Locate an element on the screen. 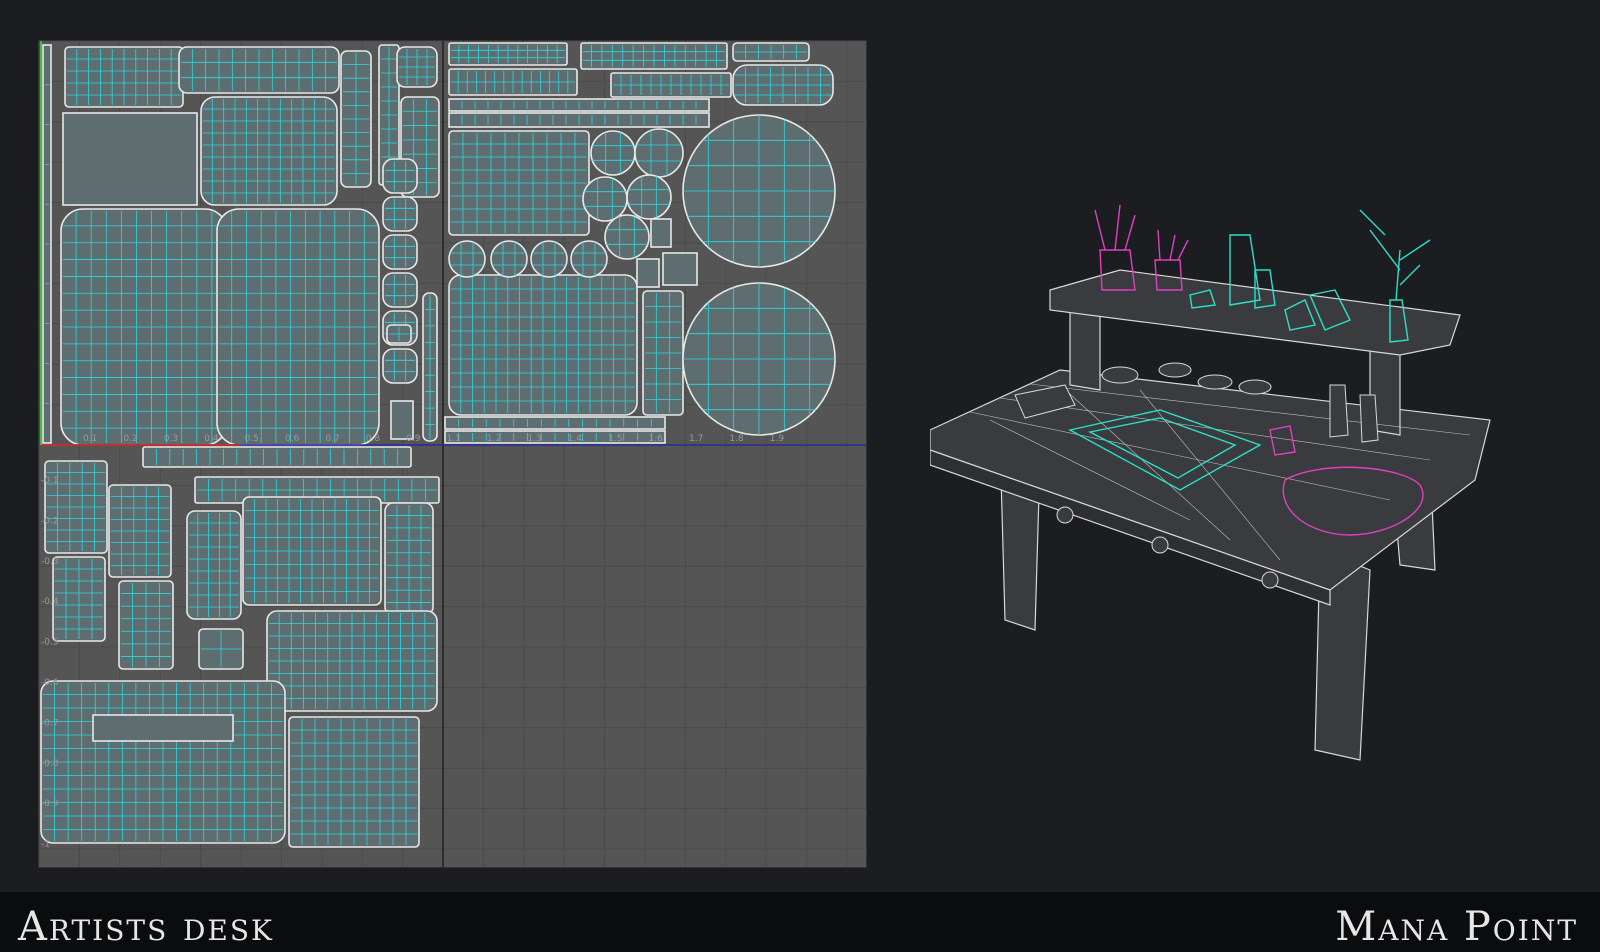  u-tick-label: 1.3 is located at coordinates (534, 439).